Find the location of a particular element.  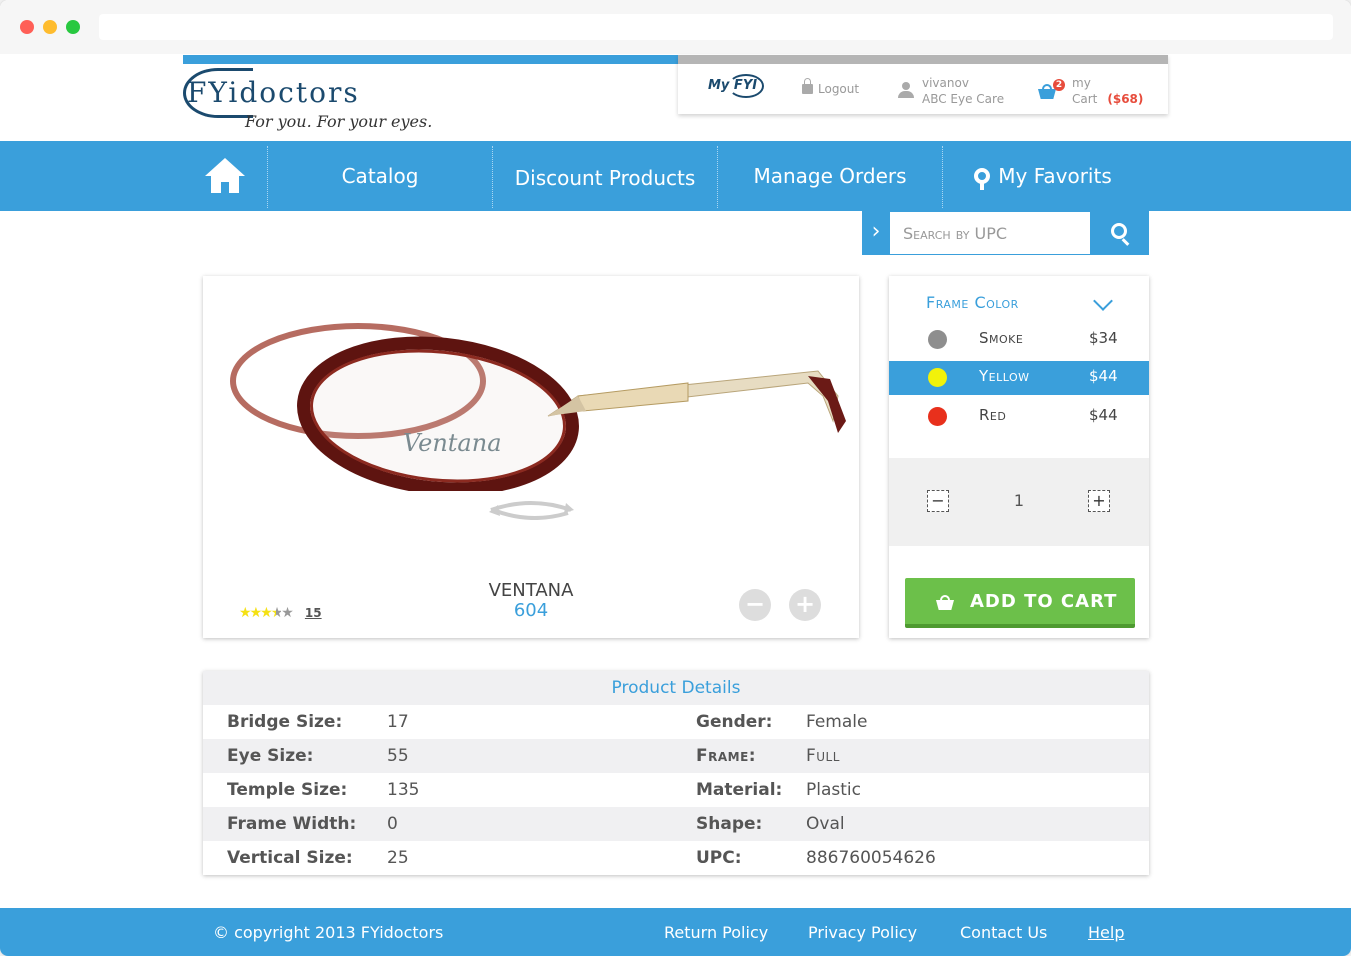

nav-manage-orders: Manage Orders is located at coordinates (830, 176).